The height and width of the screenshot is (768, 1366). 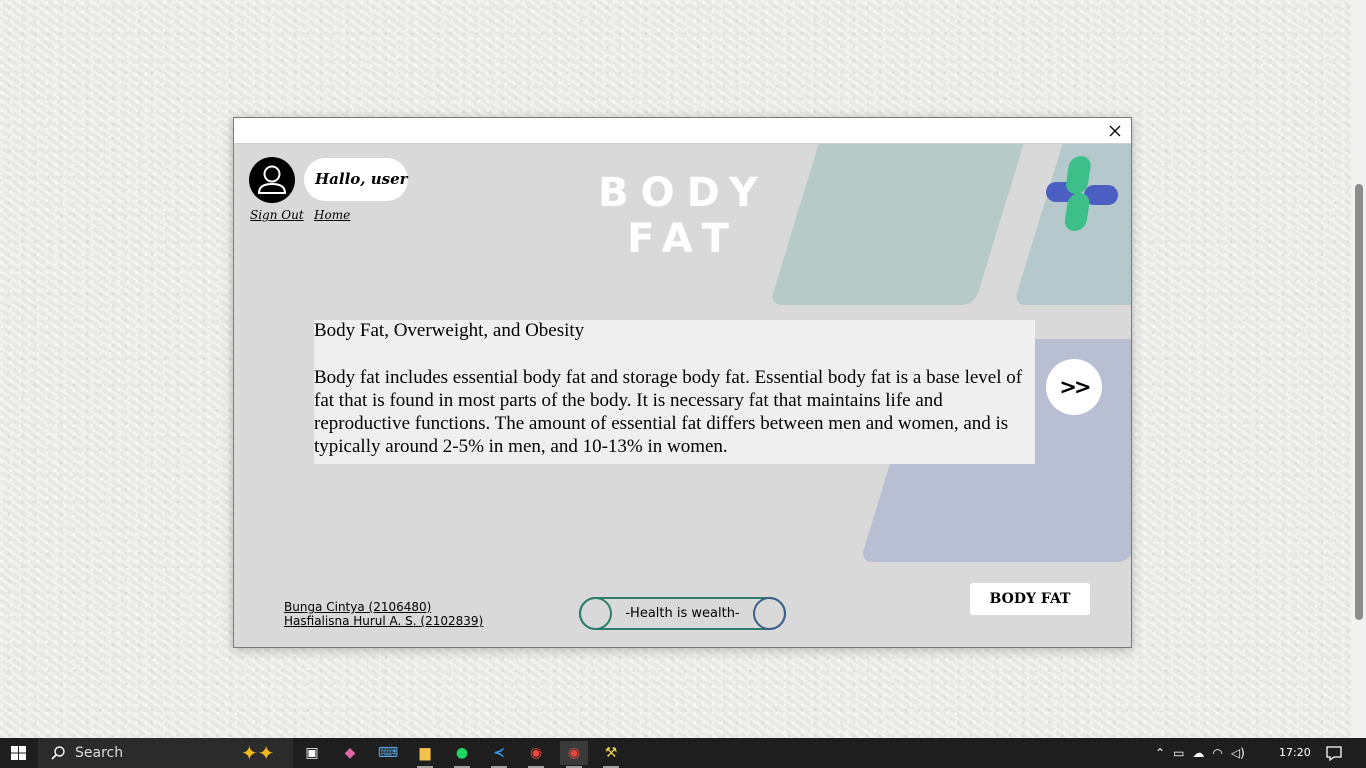 I want to click on windows-icon, so click(x=18, y=753).